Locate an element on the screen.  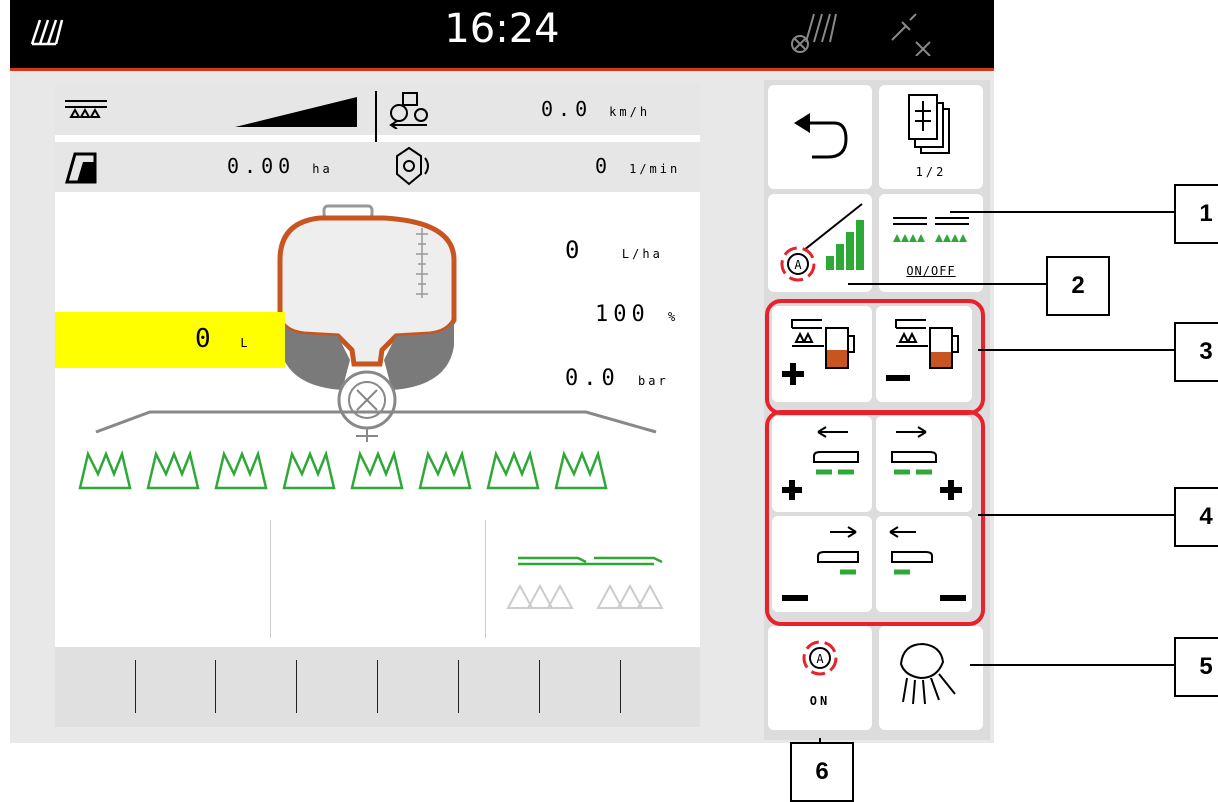
callout-5: 5 is located at coordinates (1196, 667).